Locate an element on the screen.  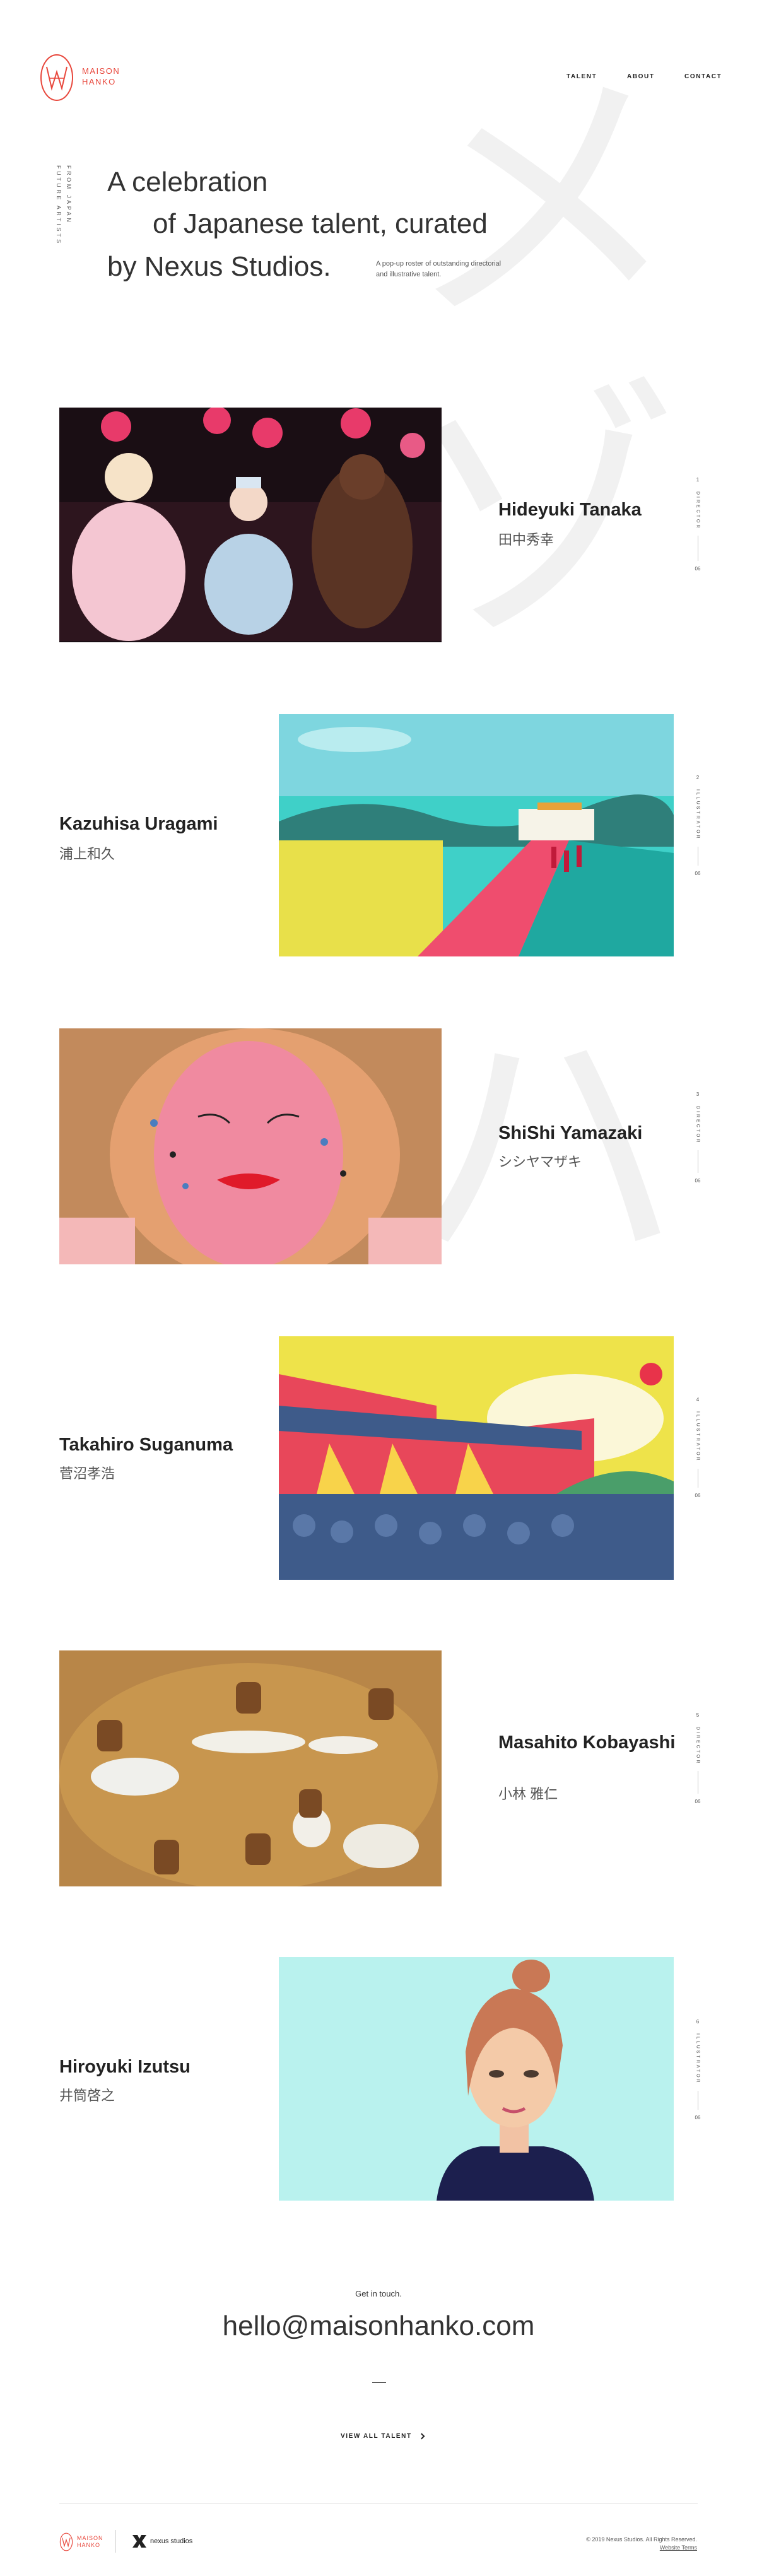
talent-jp-name-2: 浦上和久 is located at coordinates (87, 854).